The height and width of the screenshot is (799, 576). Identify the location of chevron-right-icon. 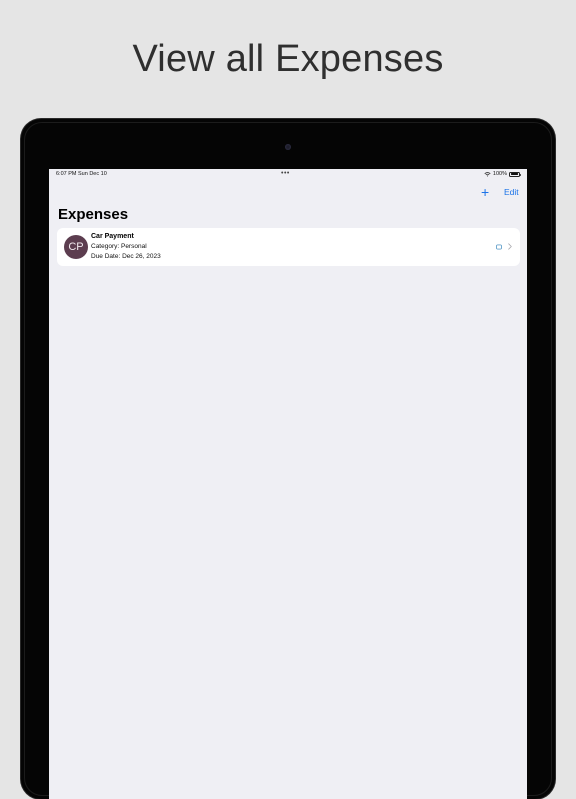
(510, 246).